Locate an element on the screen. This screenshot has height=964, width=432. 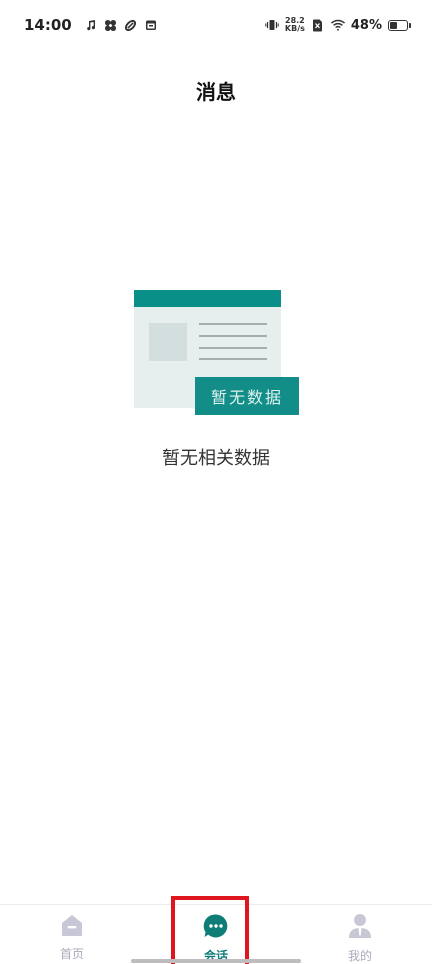
illustration-image-placeholder is located at coordinates (168, 342).